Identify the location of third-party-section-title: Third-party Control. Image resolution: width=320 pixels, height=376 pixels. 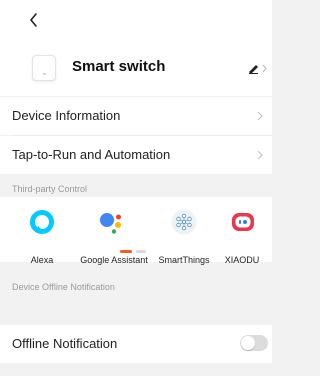
(50, 189).